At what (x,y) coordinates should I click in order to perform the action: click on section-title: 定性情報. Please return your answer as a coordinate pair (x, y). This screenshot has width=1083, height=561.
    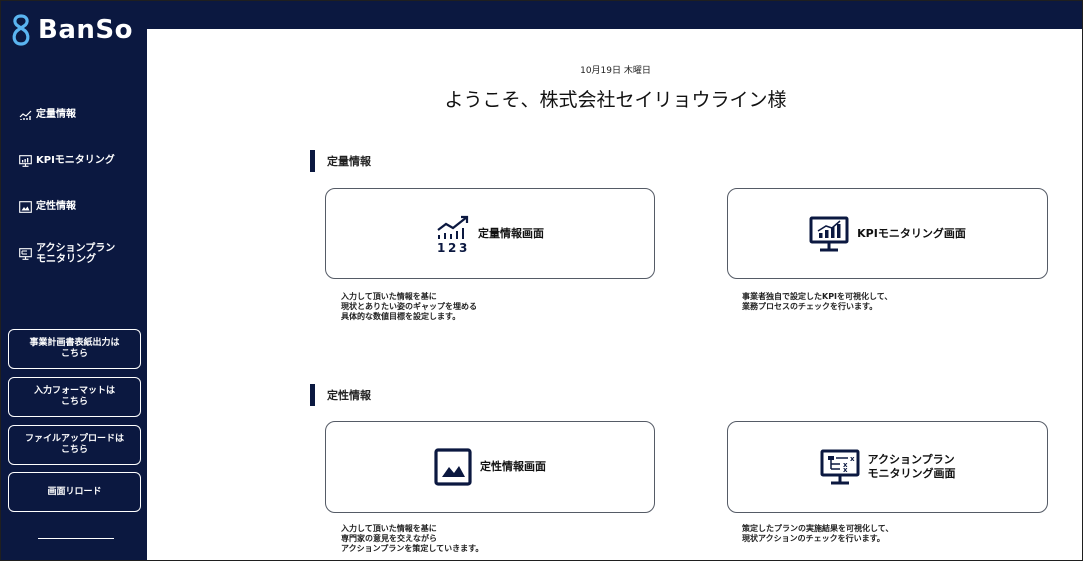
    Looking at the image, I should click on (349, 395).